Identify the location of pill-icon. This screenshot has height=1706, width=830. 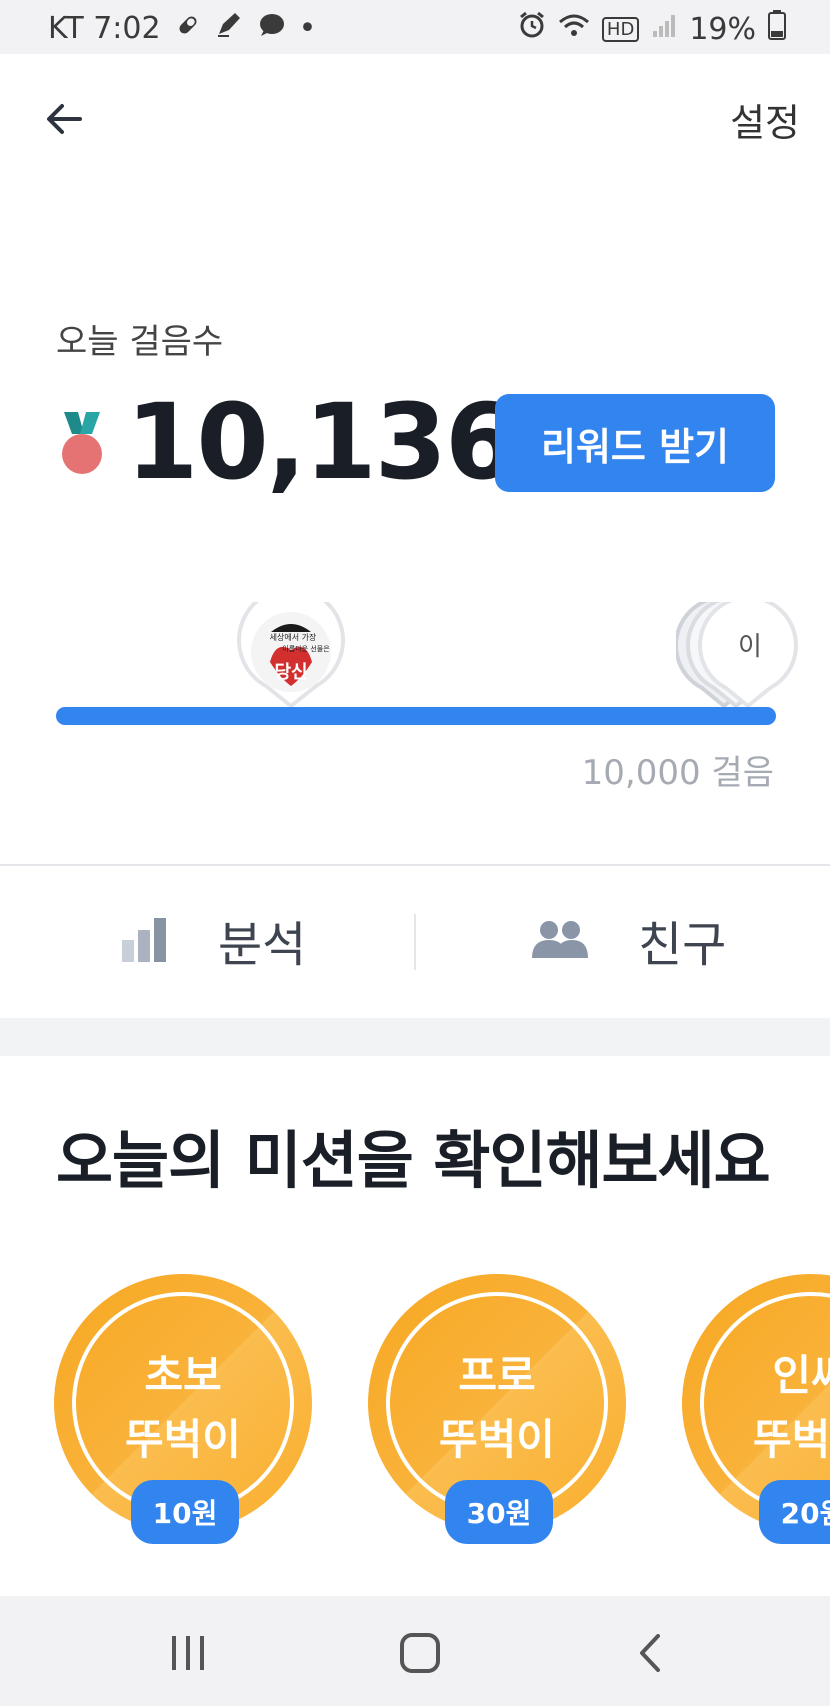
(188, 28).